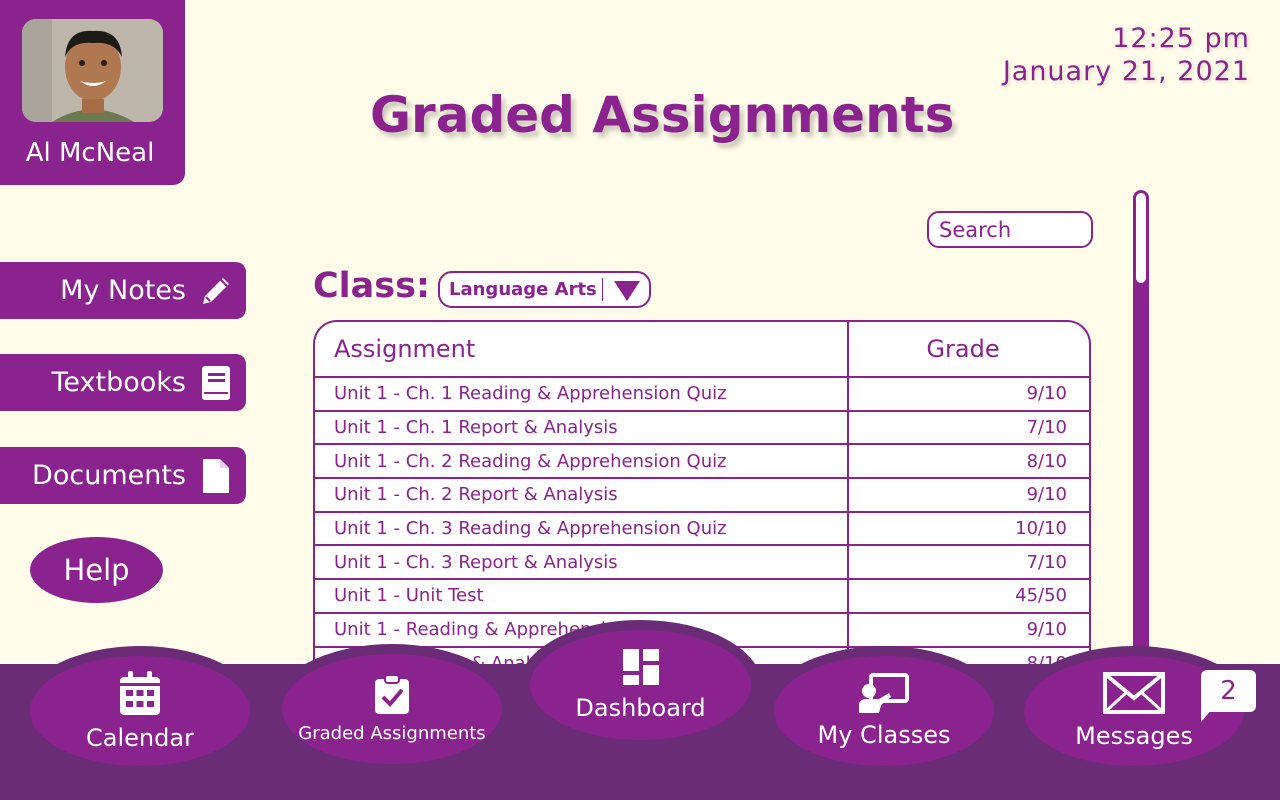  What do you see at coordinates (1134, 695) in the screenshot?
I see `envelope-icon` at bounding box center [1134, 695].